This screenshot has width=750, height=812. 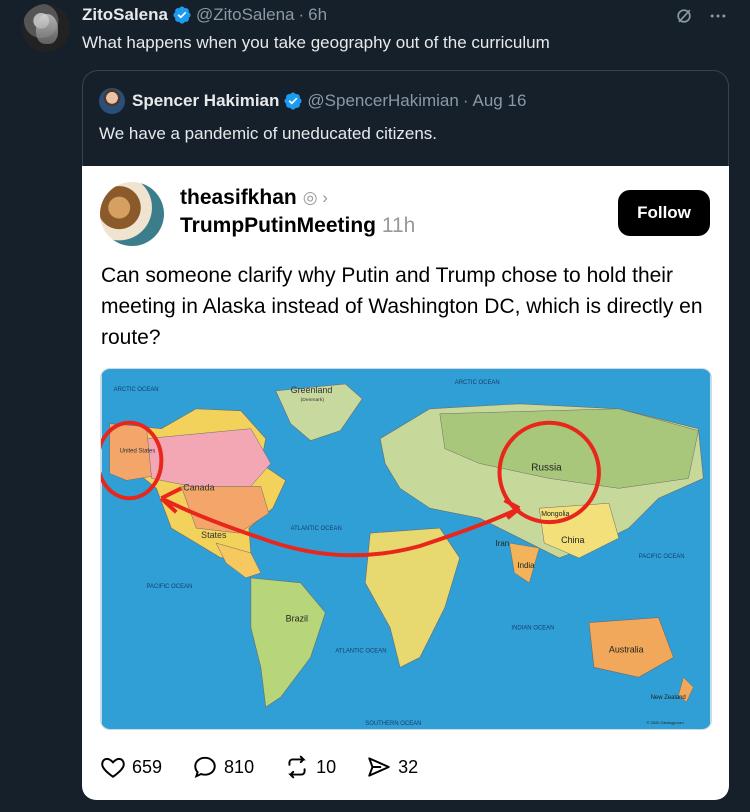 What do you see at coordinates (718, 16) in the screenshot?
I see `more-icon` at bounding box center [718, 16].